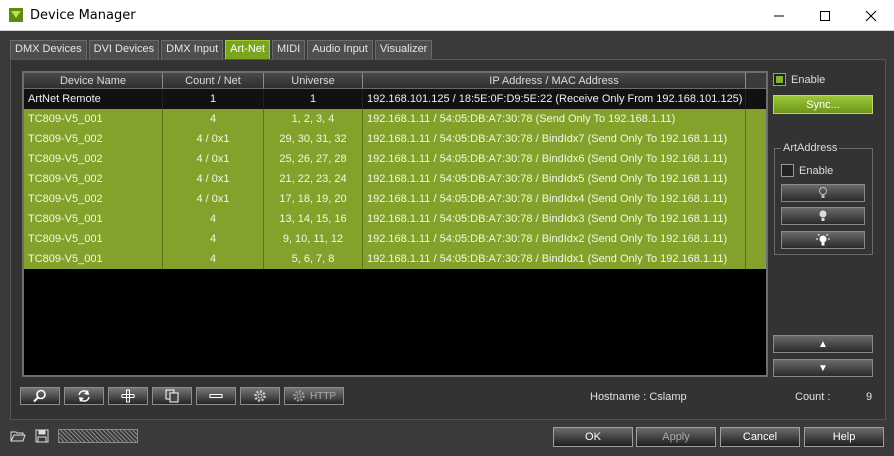 This screenshot has width=894, height=456. What do you see at coordinates (93, 259) in the screenshot?
I see `cell-device-name: TC809-V5_001` at bounding box center [93, 259].